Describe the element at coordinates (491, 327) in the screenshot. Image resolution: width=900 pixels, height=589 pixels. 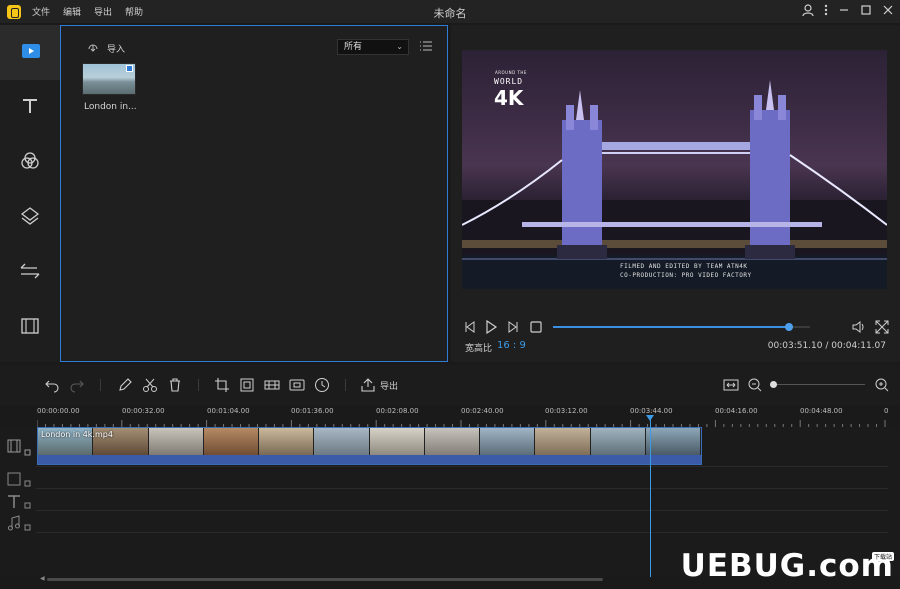
I see `play-icon` at that location.